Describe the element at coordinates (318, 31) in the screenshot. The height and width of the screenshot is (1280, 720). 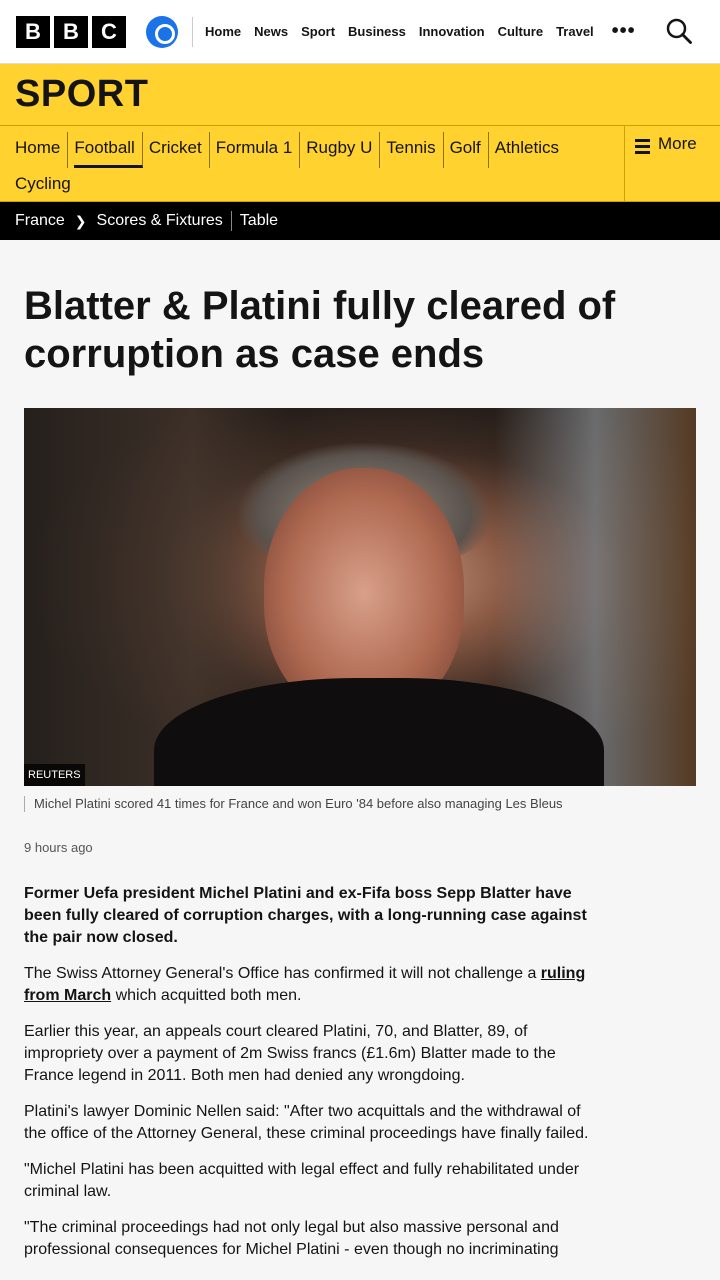
I see `nav-sport: Sport` at that location.